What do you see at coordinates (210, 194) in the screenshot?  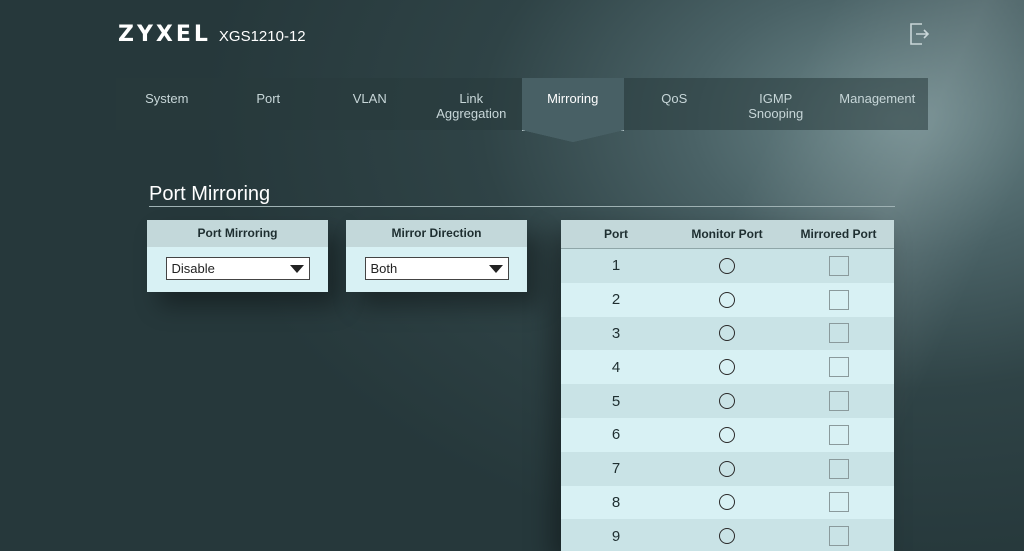 I see `page-title: Port Mirroring` at bounding box center [210, 194].